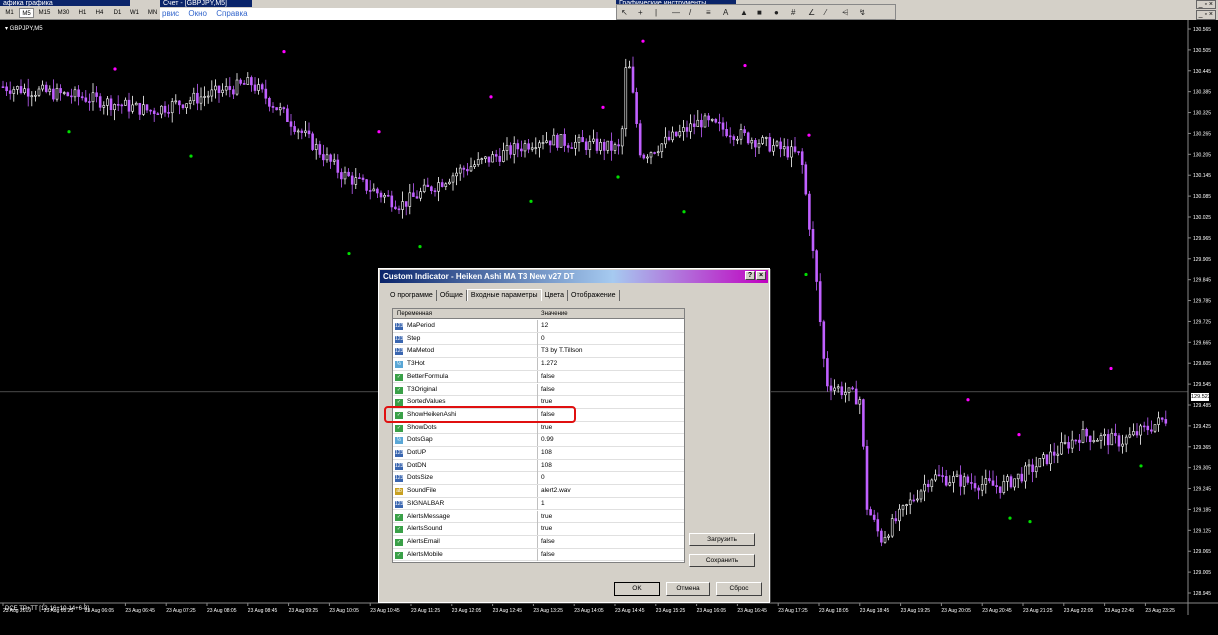  What do you see at coordinates (231, 13) in the screenshot?
I see `menu-help: Справка` at bounding box center [231, 13].